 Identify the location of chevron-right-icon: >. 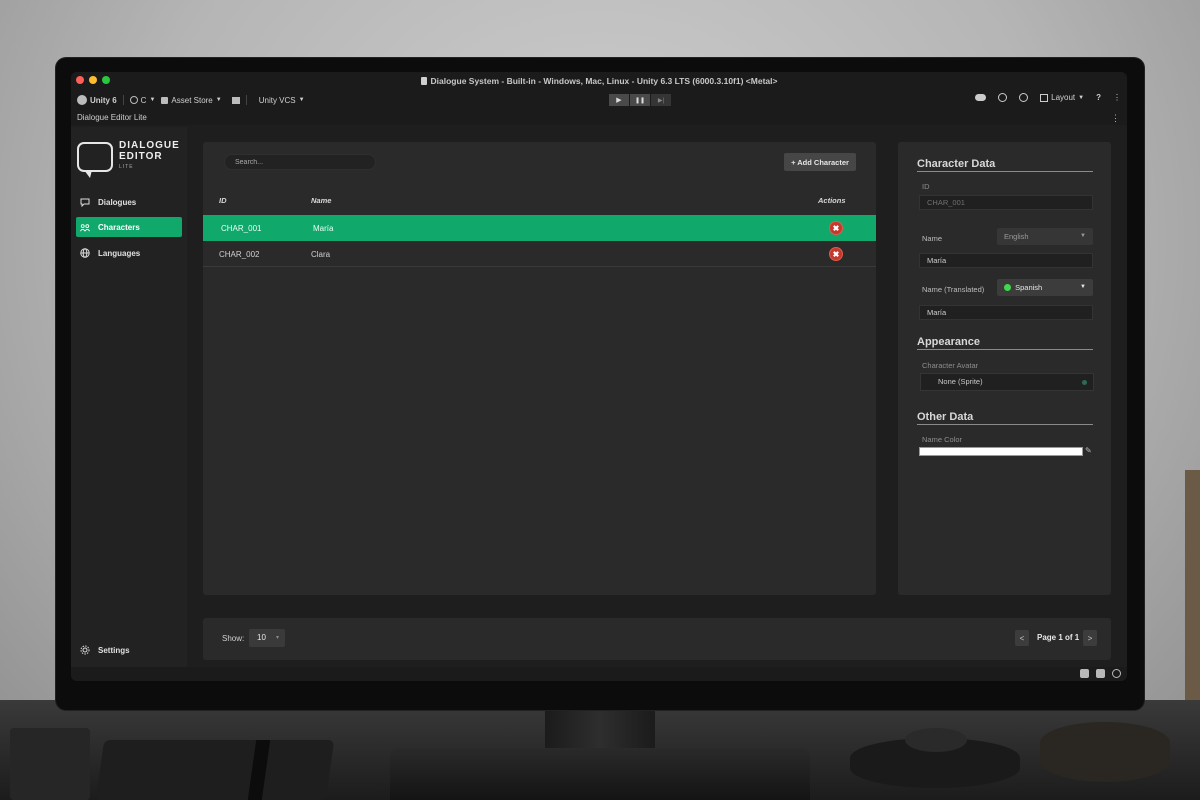
(1090, 638).